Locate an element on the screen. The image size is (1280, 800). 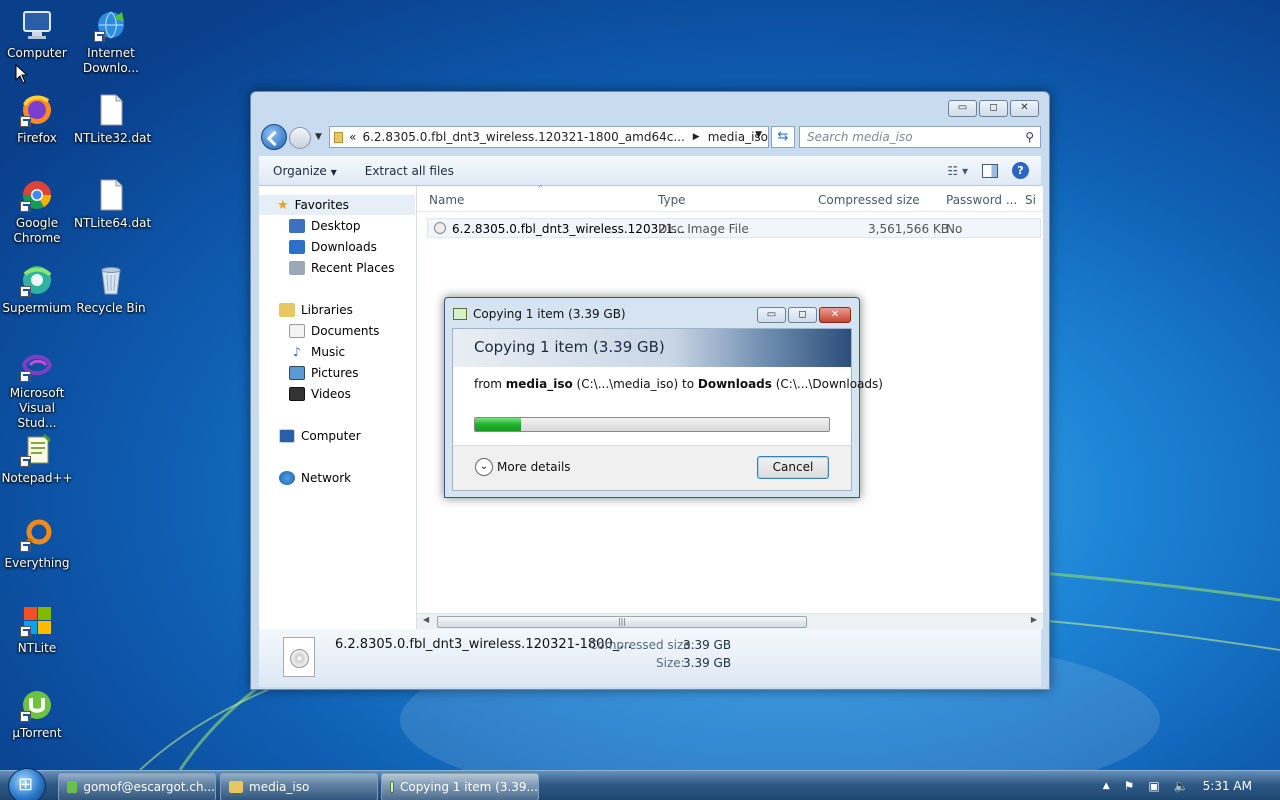
column-header-size: Si is located at coordinates (1030, 200).